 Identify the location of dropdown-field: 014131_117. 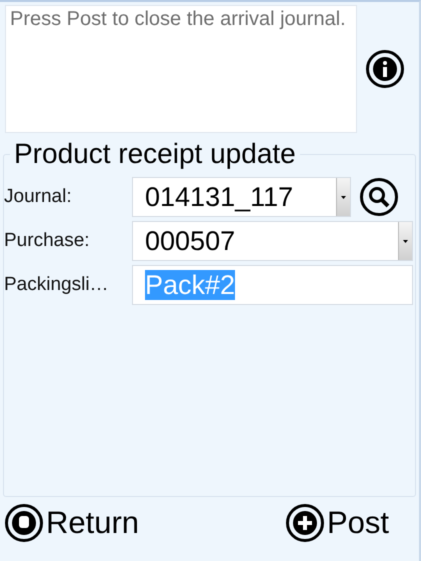
(241, 197).